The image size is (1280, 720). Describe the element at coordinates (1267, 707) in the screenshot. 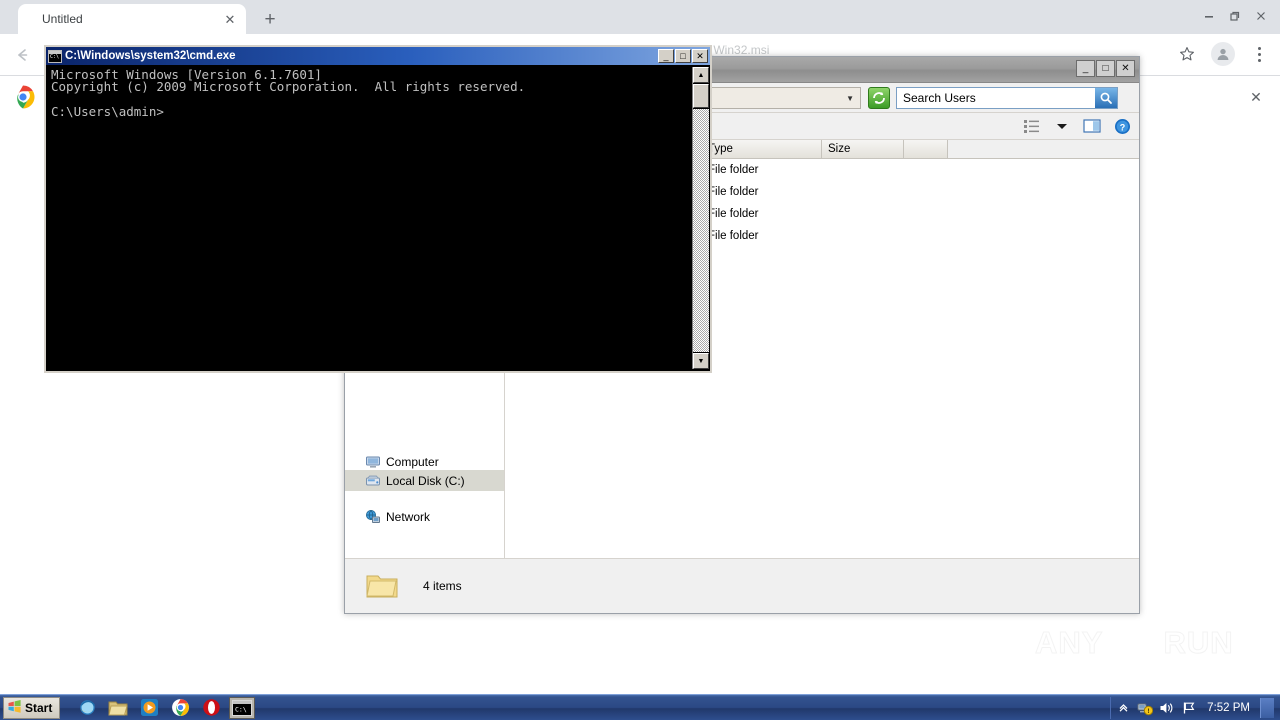

I see `show-desktop-icon` at that location.